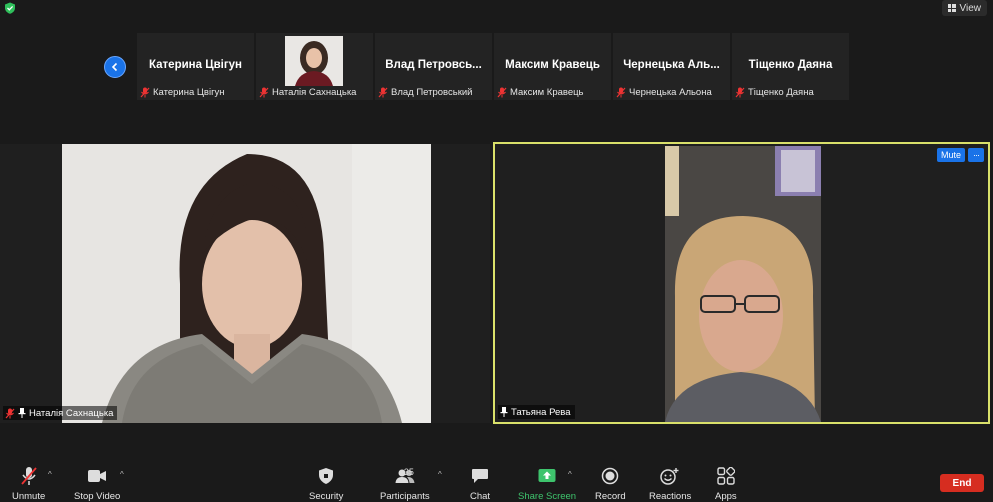  I want to click on mute-button: Mute, so click(950, 155).